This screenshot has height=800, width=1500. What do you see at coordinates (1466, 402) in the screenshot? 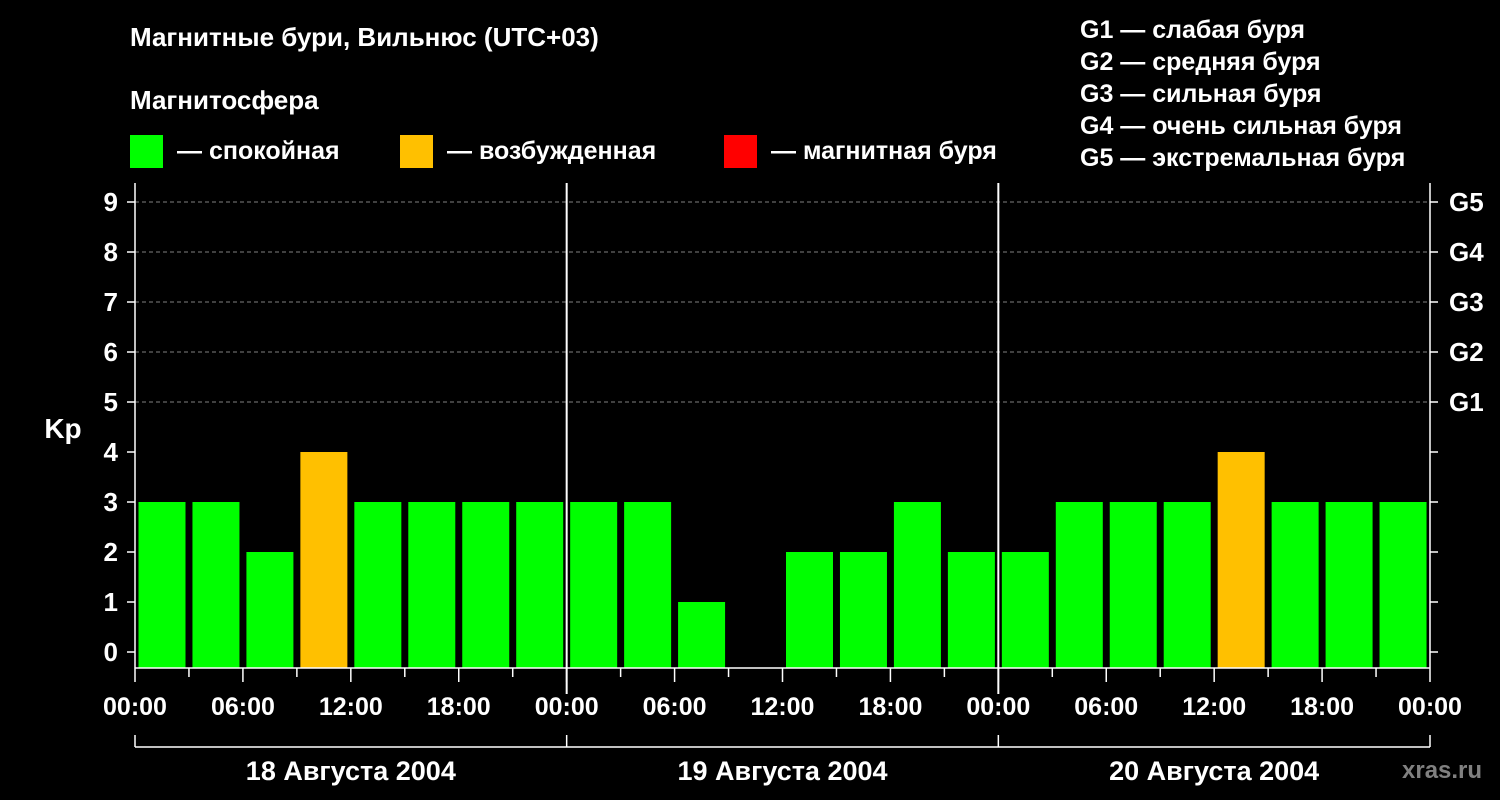
I see `g-scale-tick-label: G1` at bounding box center [1466, 402].